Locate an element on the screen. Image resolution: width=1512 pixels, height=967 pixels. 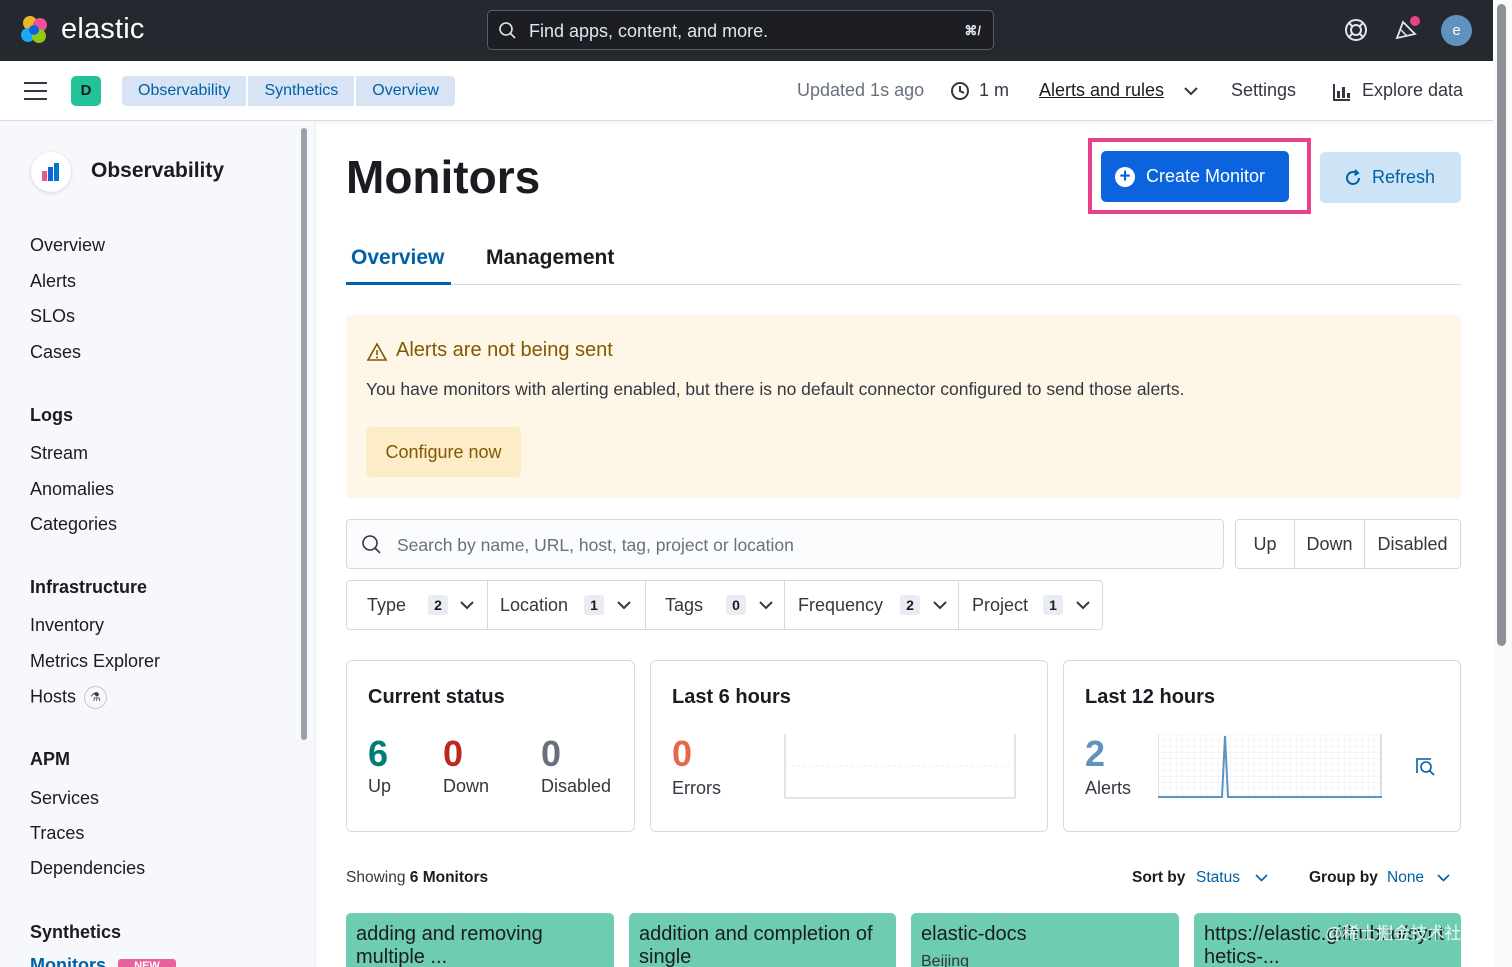
menu-toggle-icon is located at coordinates (35, 91).